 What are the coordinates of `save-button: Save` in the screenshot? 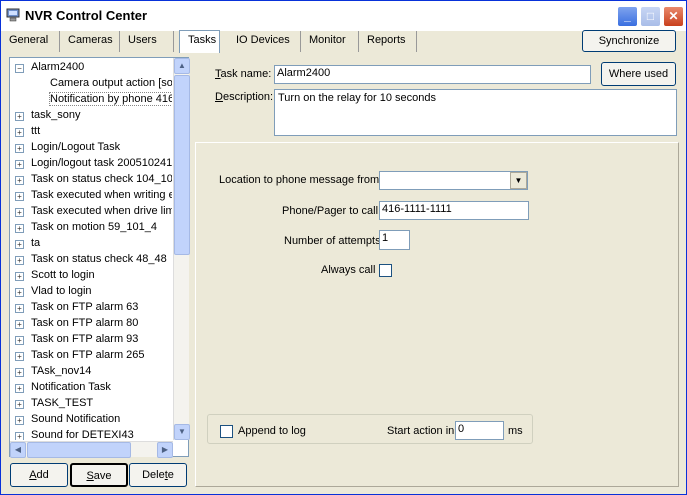 It's located at (99, 475).